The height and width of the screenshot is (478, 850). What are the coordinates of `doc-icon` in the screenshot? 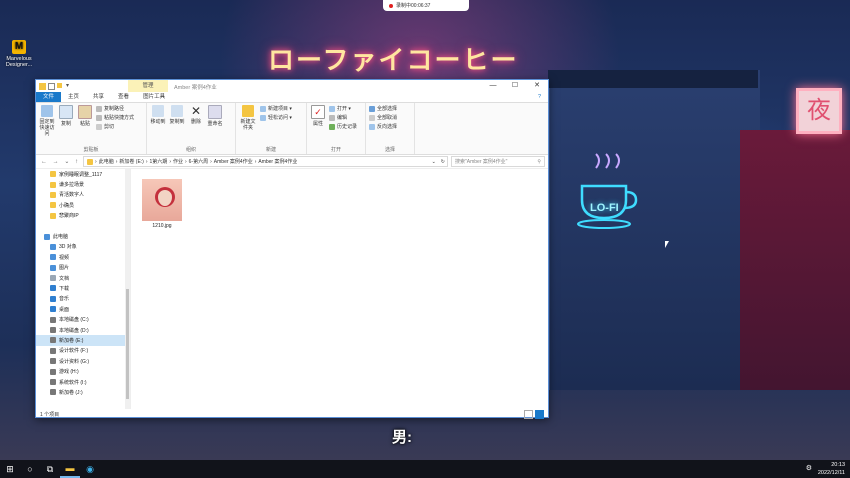 It's located at (53, 278).